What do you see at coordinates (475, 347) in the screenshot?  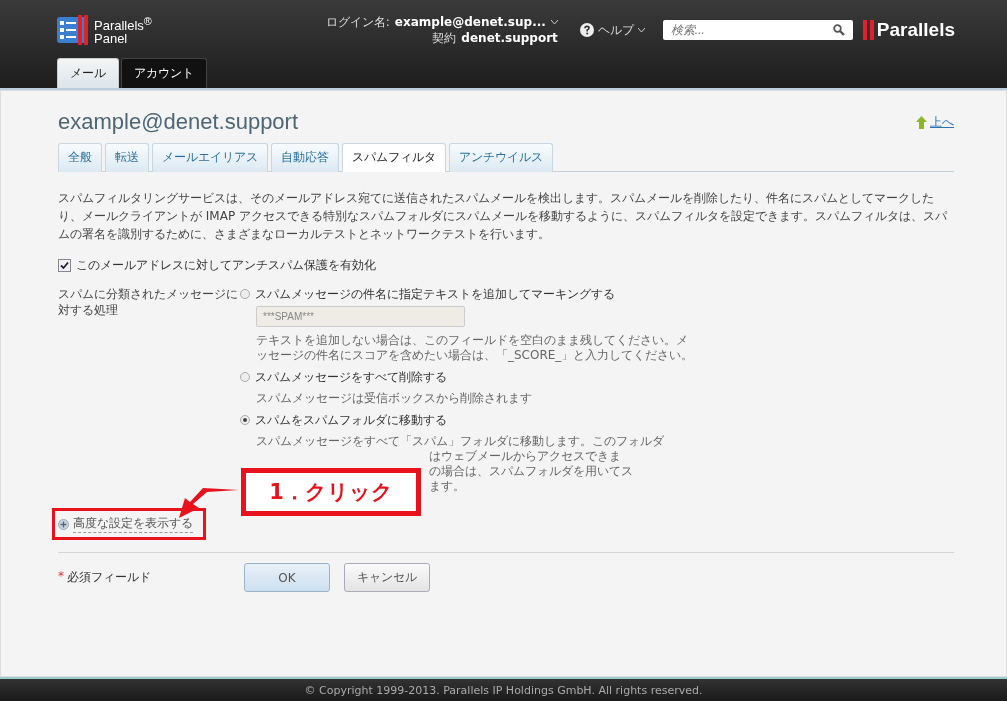 I see `hint-text: テキストを追加しない場合は、このフィールドを空白のまま残してください。メッセージの件名にスコアを含めたい場合は、「_SCORE_」と入力してください。` at bounding box center [475, 347].